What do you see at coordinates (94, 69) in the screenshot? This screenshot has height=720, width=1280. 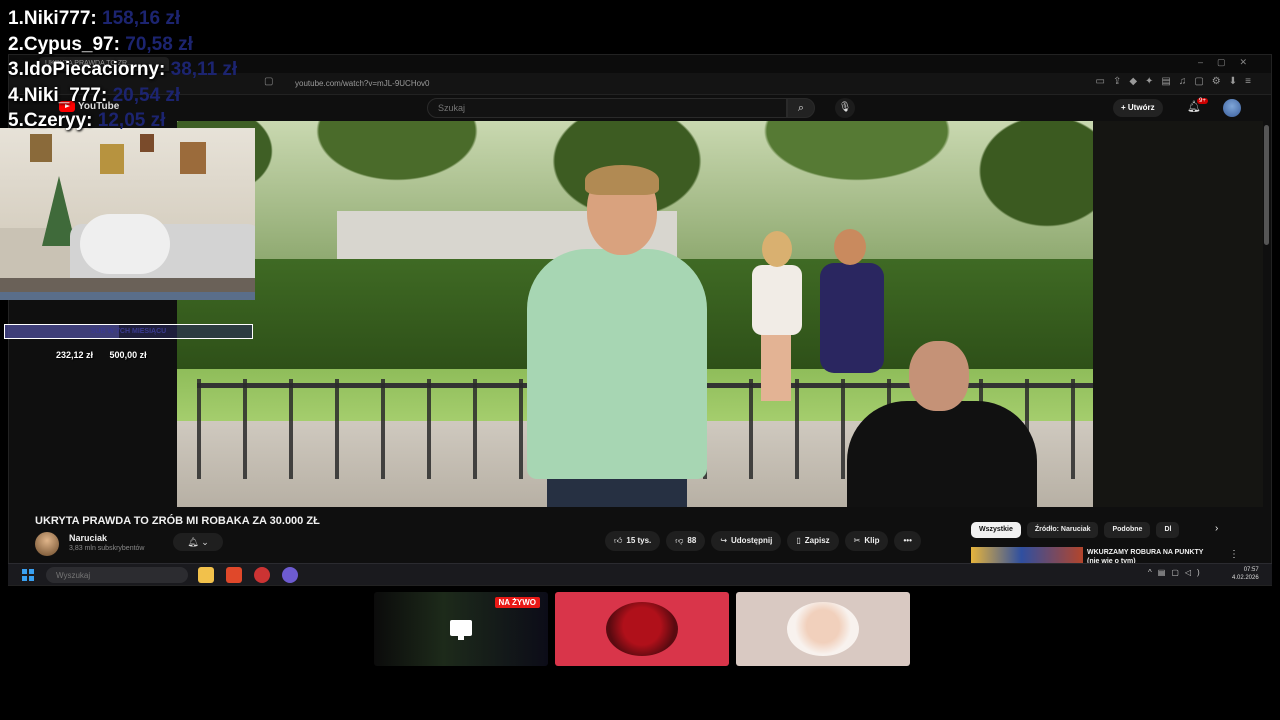 I see `leaderboard-name: IdoPiecaciorny:` at bounding box center [94, 69].